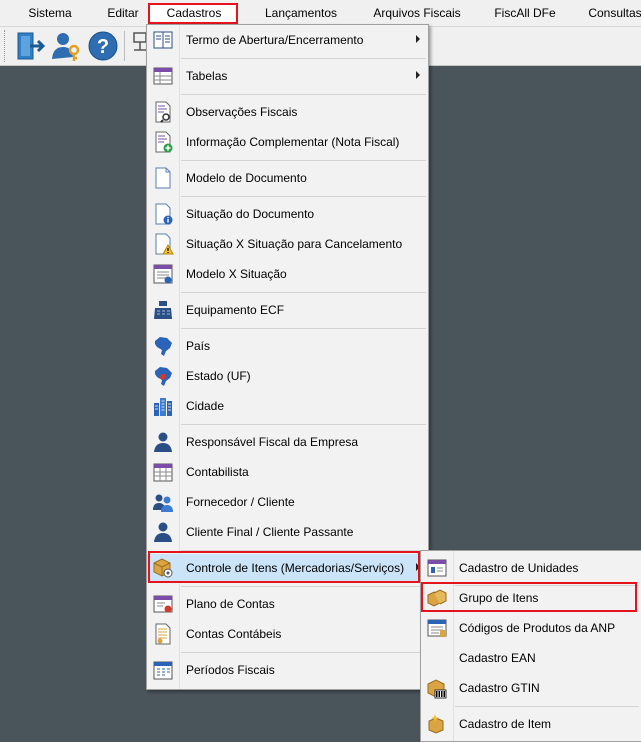  I want to click on user-key-button, so click(66, 46).